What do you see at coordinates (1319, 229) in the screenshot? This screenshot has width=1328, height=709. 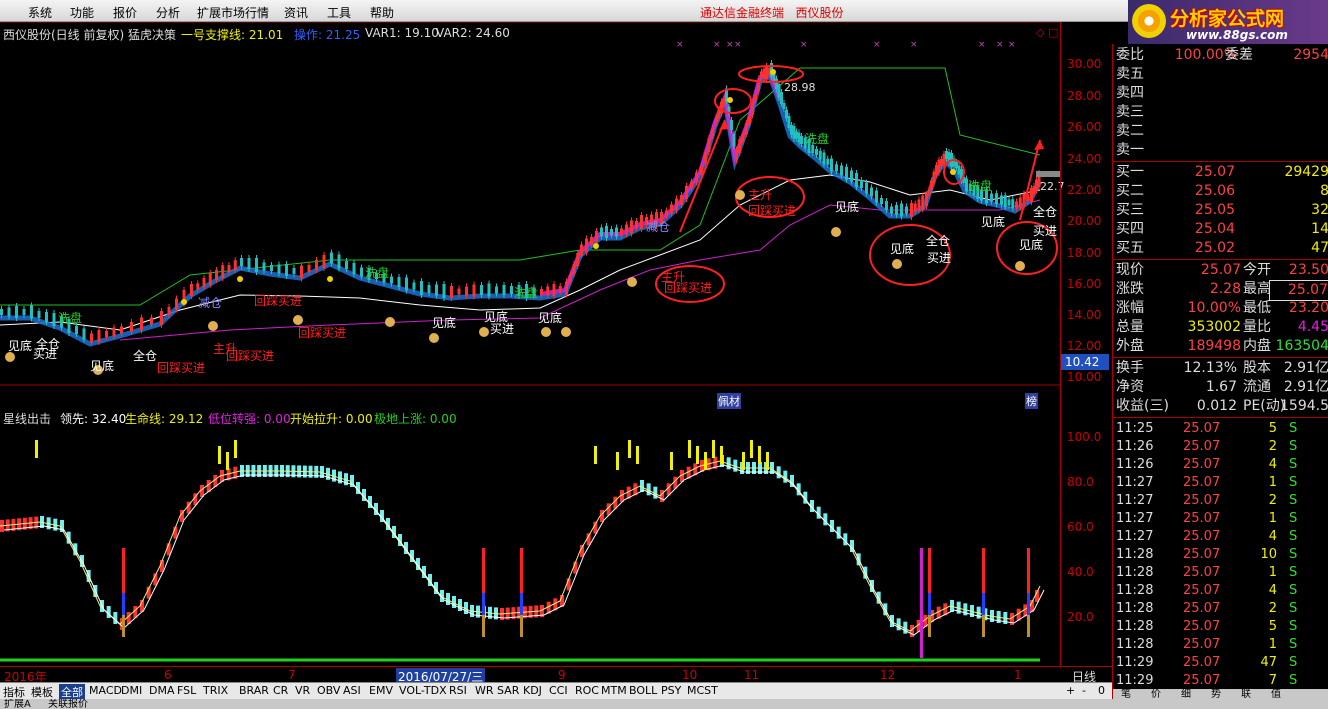 I see `buy-level-volume: 14` at bounding box center [1319, 229].